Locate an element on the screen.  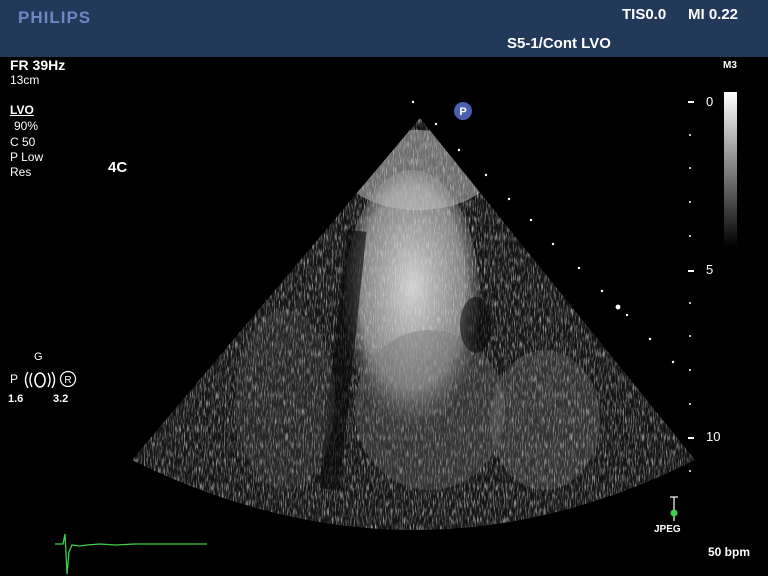
depth: 13cm is located at coordinates (25, 80).